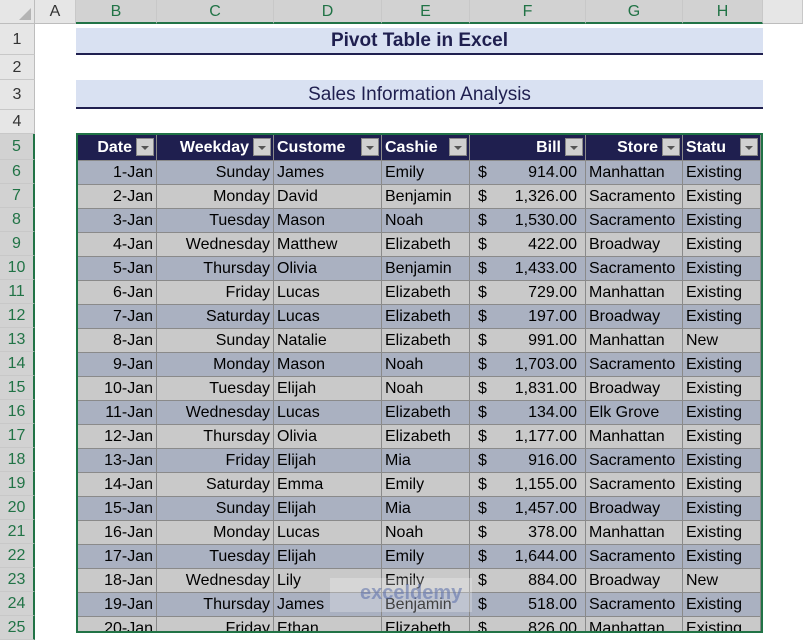 The width and height of the screenshot is (803, 640). Describe the element at coordinates (17, 364) in the screenshot. I see `row-header-14: 14` at that location.